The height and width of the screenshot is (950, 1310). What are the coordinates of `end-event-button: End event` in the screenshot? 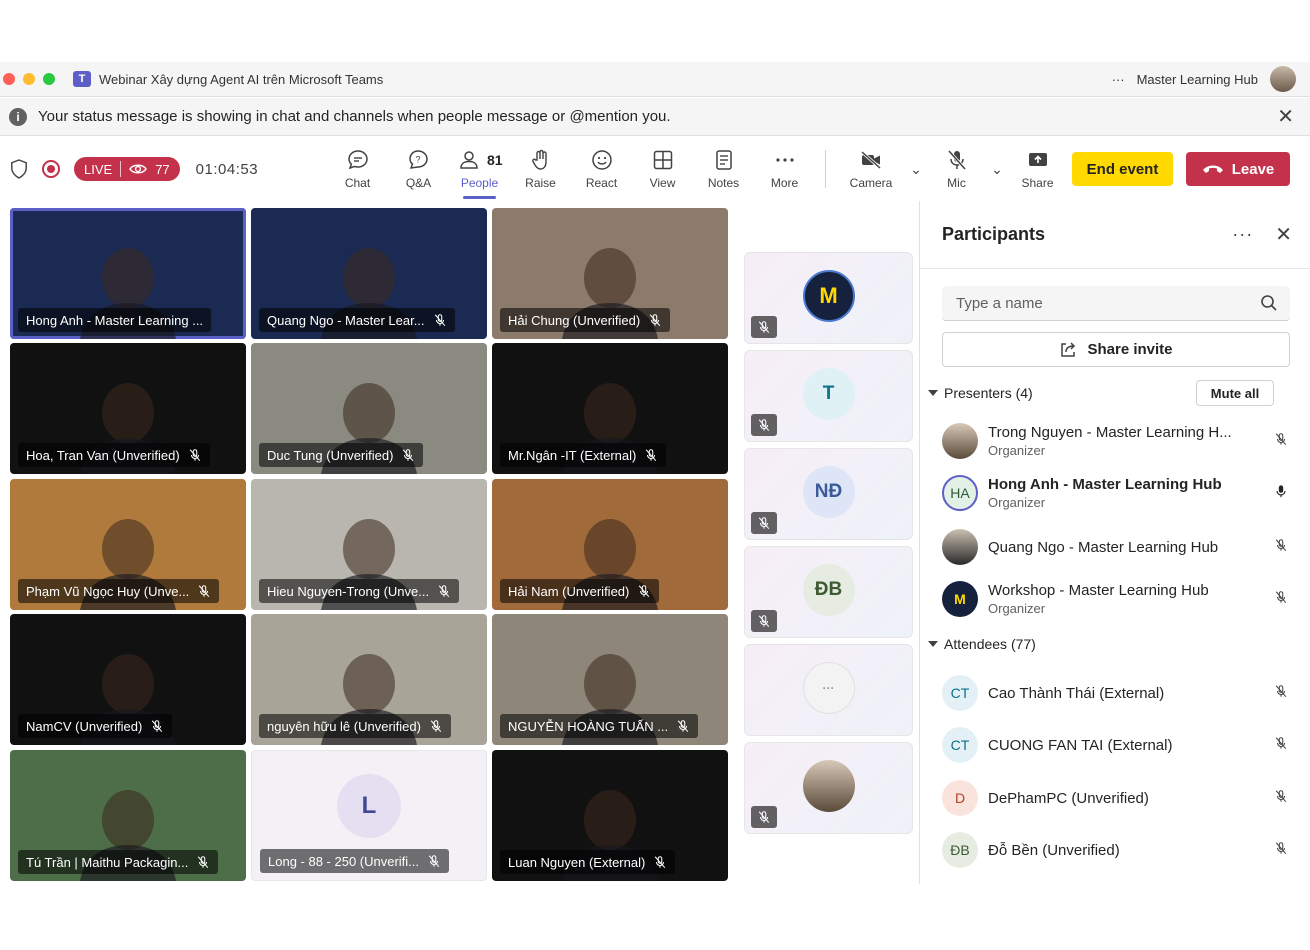 It's located at (1122, 169).